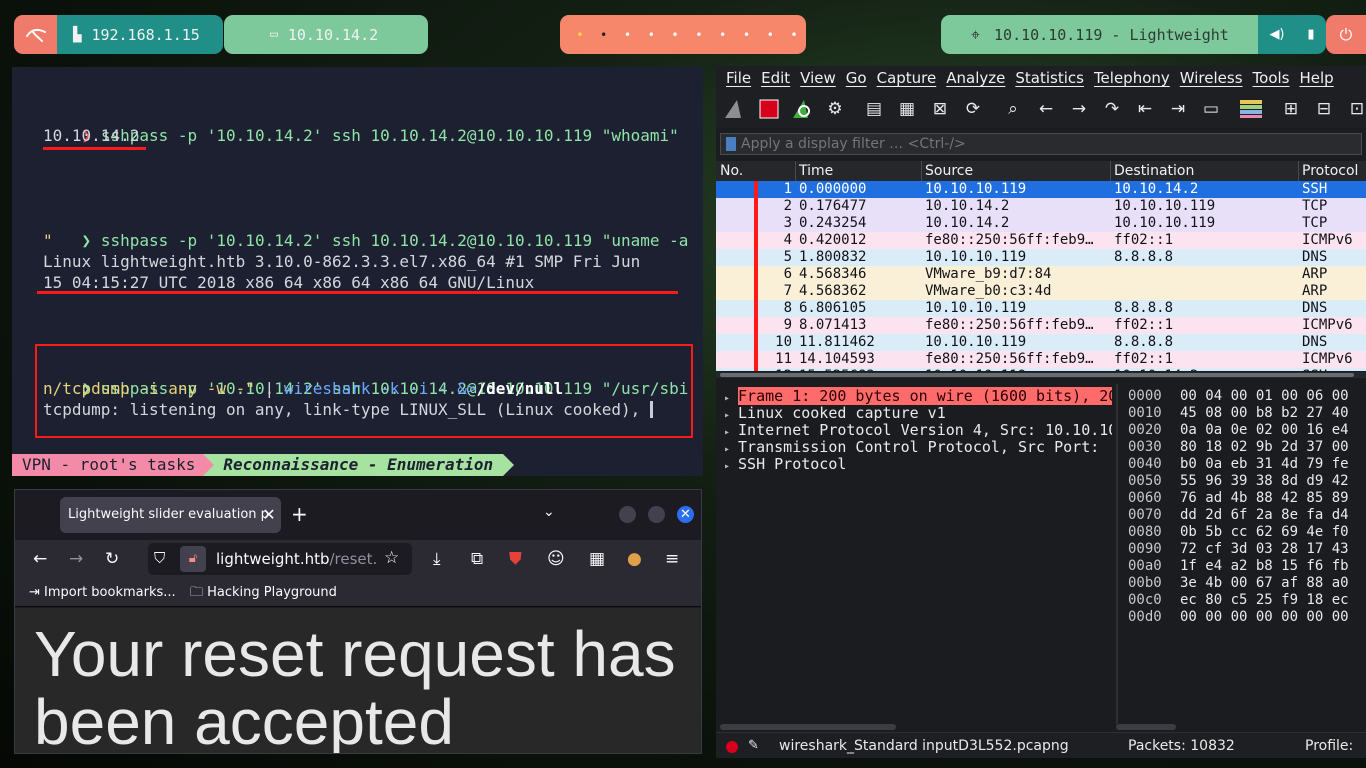 The height and width of the screenshot is (768, 1366). What do you see at coordinates (656, 514) in the screenshot?
I see `maximize-button` at bounding box center [656, 514].